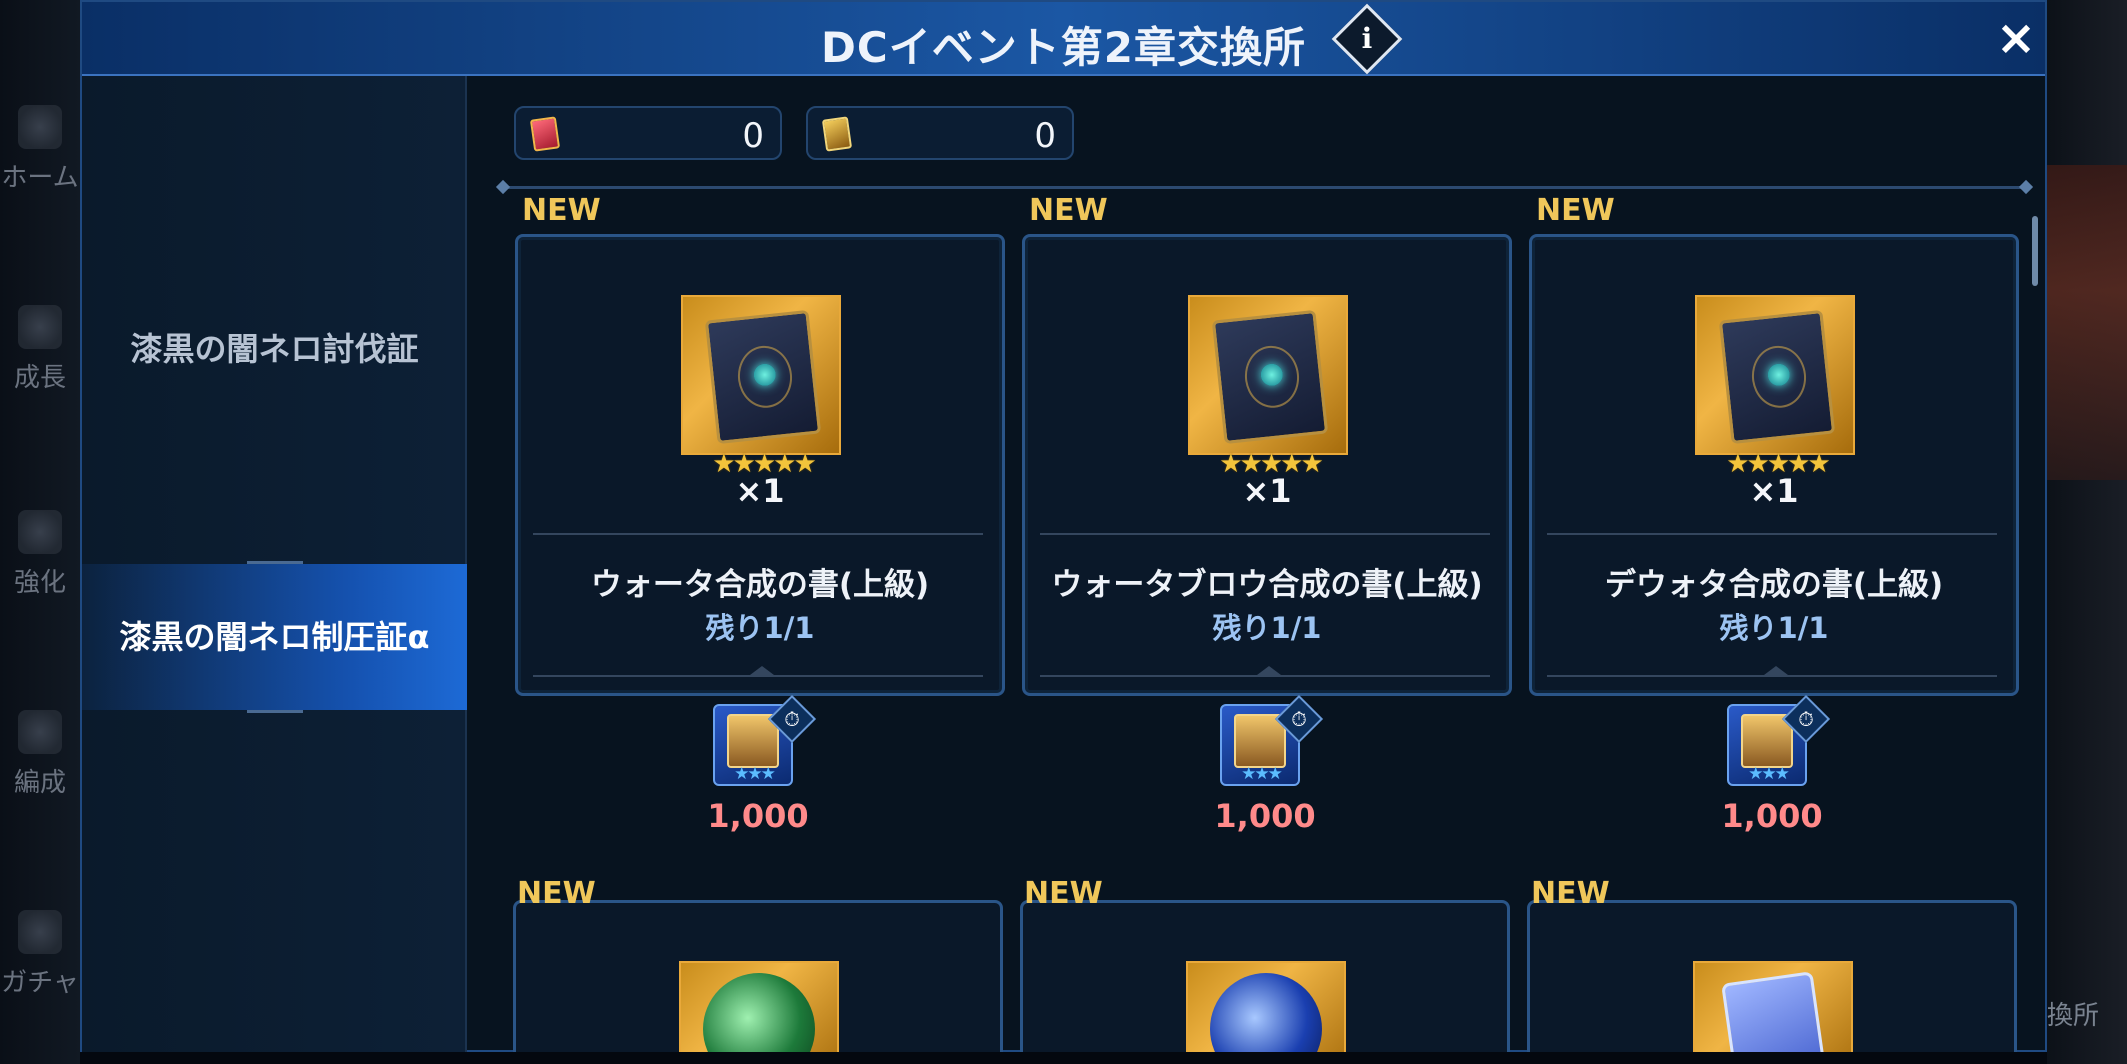  I want to click on background-nav: ホーム 成長 強化 編成 ガチャ, so click(40, 532).